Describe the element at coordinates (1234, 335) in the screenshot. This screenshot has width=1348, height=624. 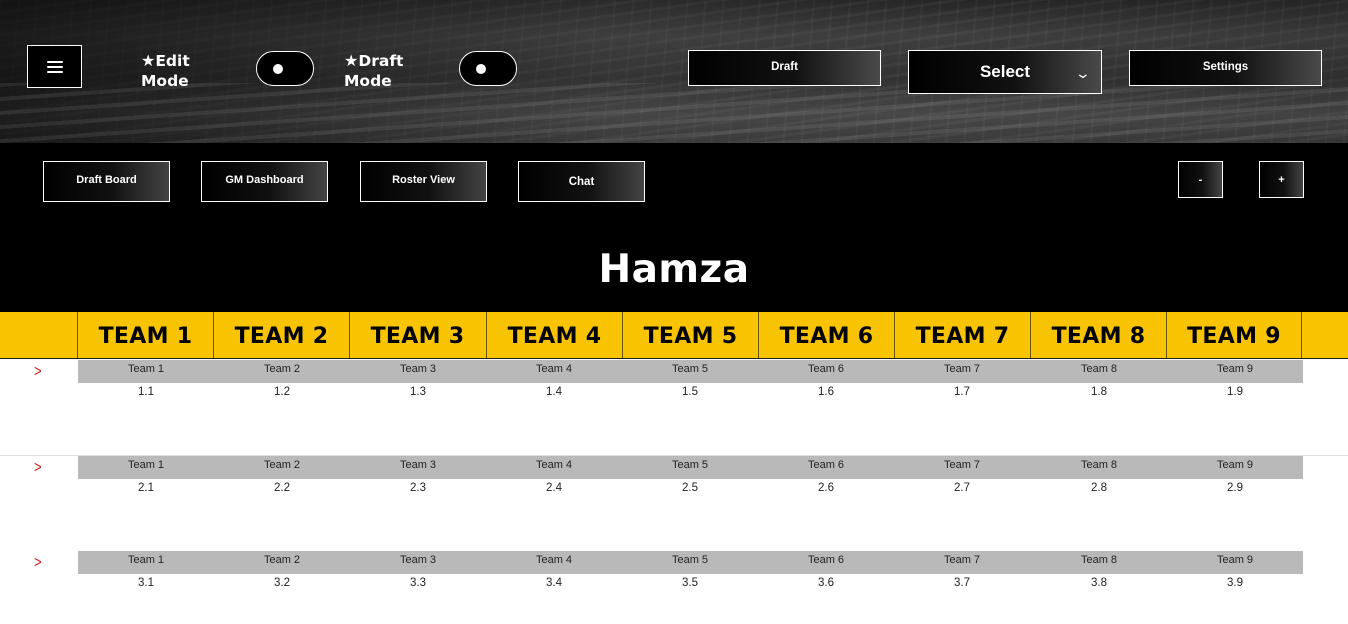
I see `team-header: TEAM 9` at that location.